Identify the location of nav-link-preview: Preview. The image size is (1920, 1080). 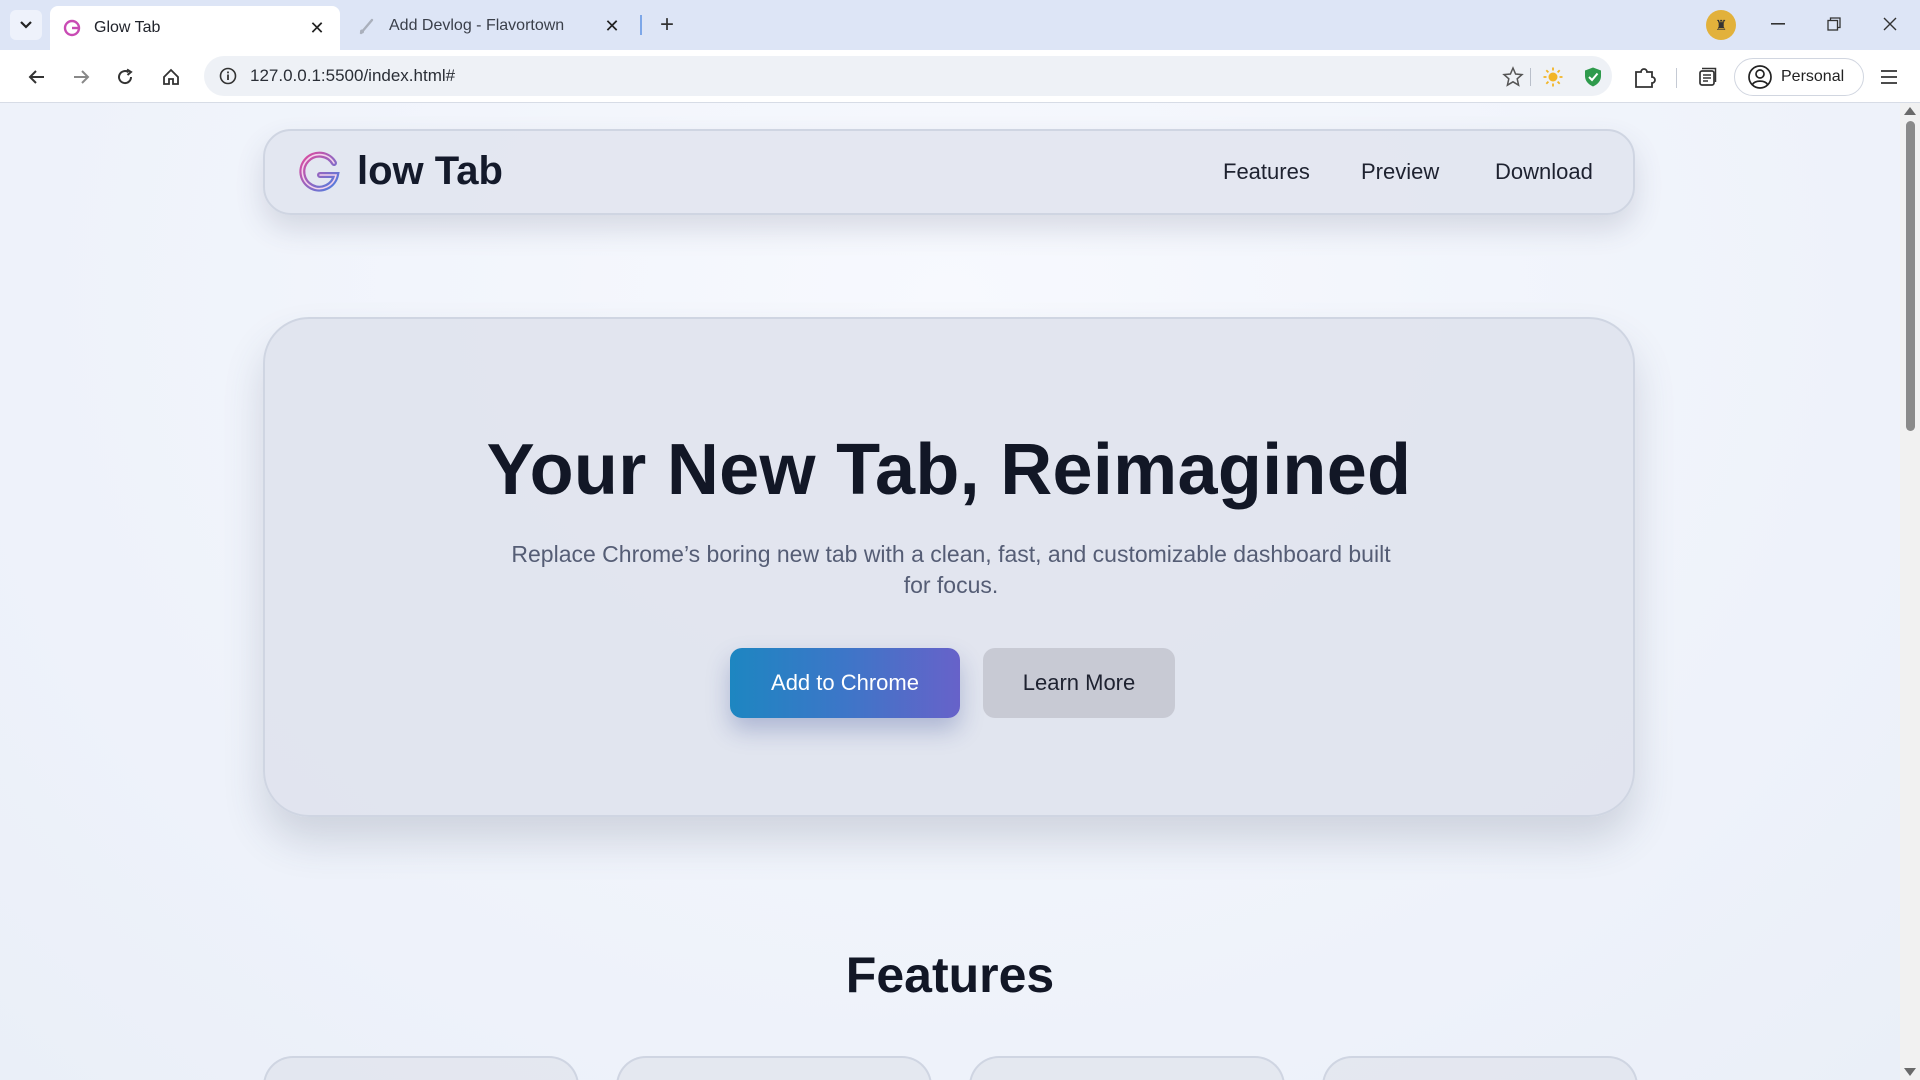
(1400, 172).